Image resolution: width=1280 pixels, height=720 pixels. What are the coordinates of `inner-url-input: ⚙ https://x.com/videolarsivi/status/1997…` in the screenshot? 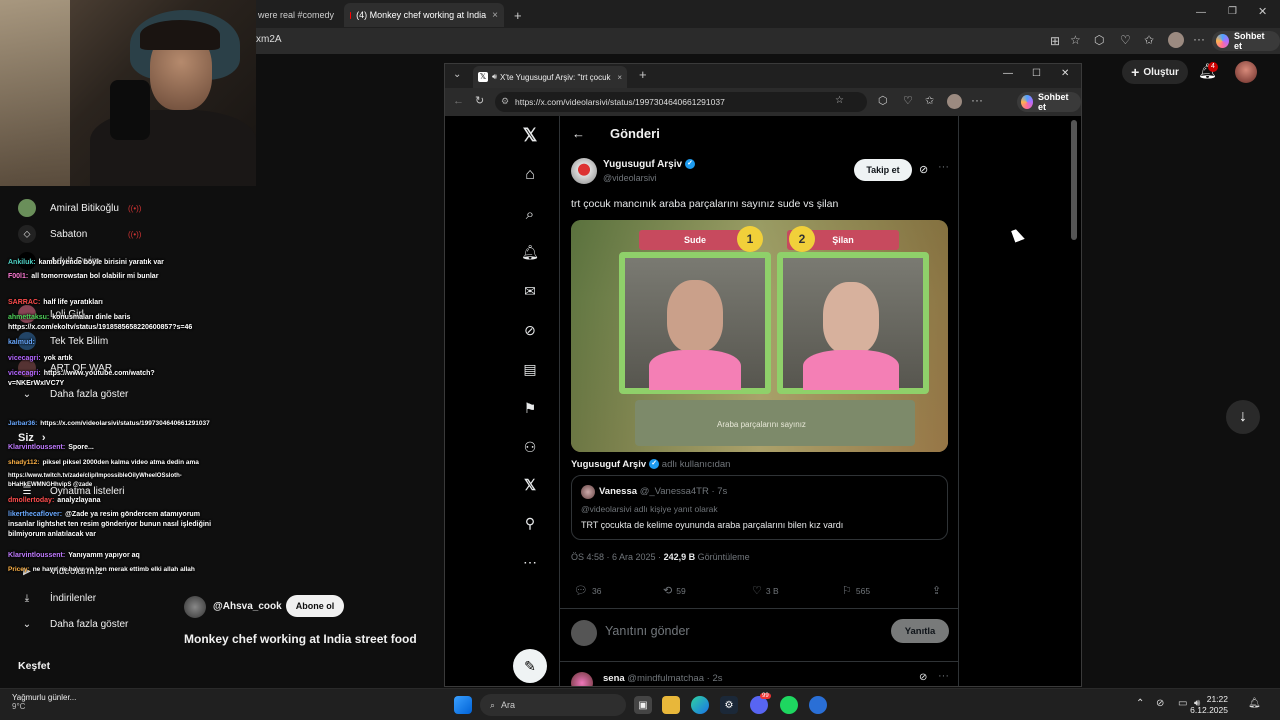 It's located at (681, 102).